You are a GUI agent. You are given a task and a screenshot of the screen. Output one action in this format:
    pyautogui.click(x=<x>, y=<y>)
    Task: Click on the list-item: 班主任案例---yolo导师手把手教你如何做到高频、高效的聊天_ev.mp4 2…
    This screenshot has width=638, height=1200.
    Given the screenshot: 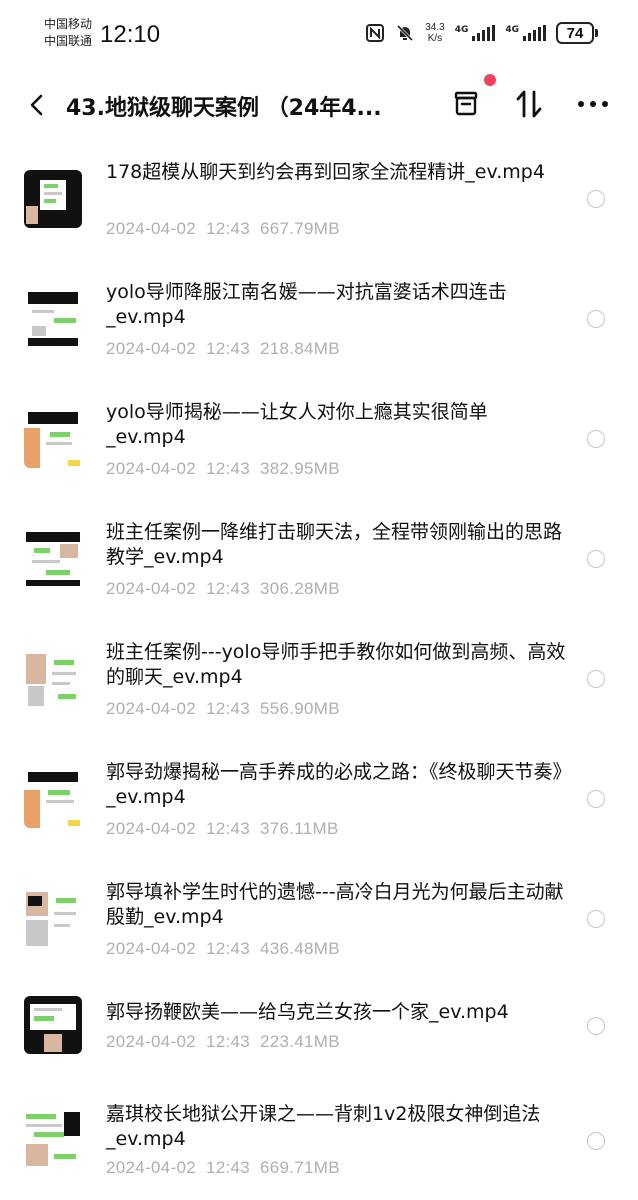 What is the action you would take?
    pyautogui.click(x=319, y=687)
    